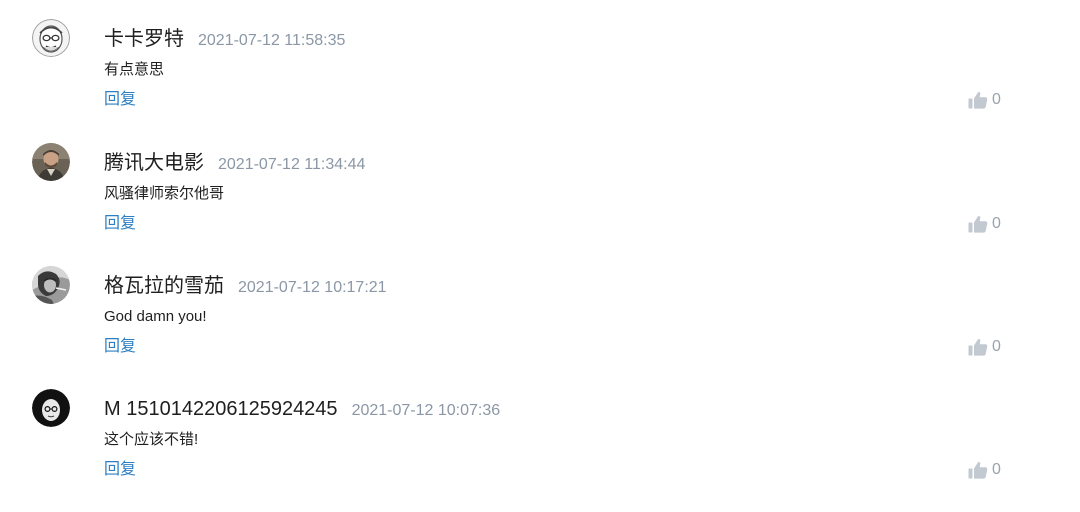  I want to click on photo-avatar-icon, so click(51, 162).